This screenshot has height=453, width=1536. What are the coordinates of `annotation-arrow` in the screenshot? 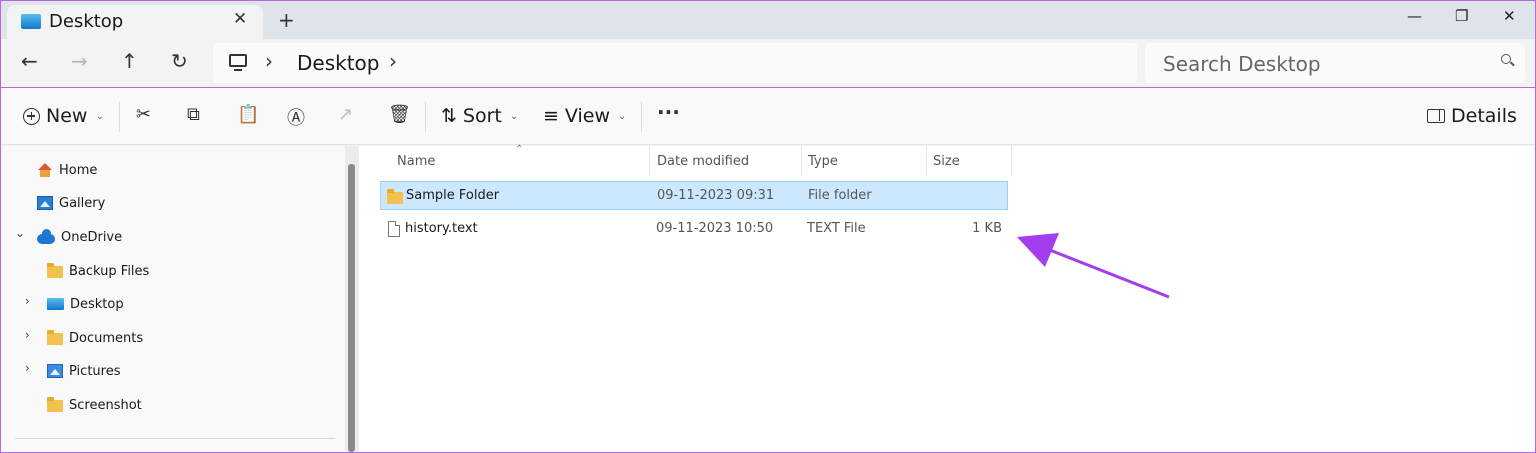 It's located at (1093, 266).